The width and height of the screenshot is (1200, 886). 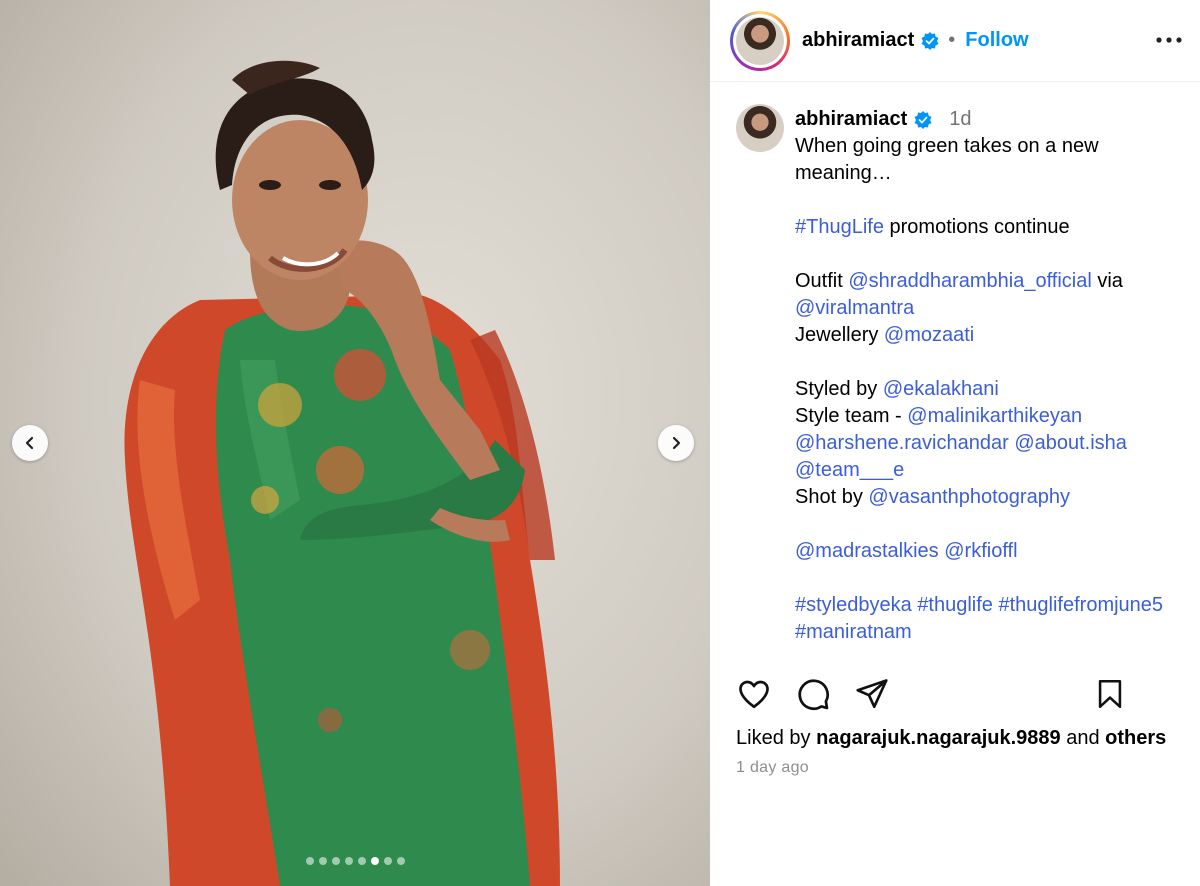 What do you see at coordinates (941, 389) in the screenshot?
I see `mention-link: @ekalakhani` at bounding box center [941, 389].